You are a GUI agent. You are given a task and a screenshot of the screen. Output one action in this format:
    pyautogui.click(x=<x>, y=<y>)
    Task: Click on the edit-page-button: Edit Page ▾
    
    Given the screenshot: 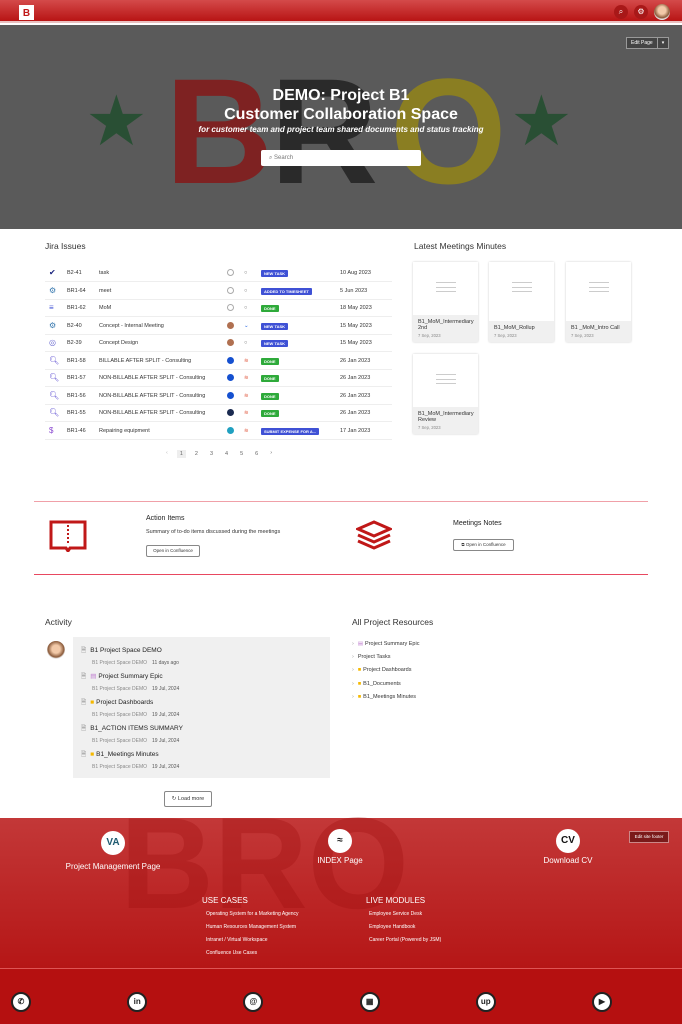 What is the action you would take?
    pyautogui.click(x=648, y=43)
    